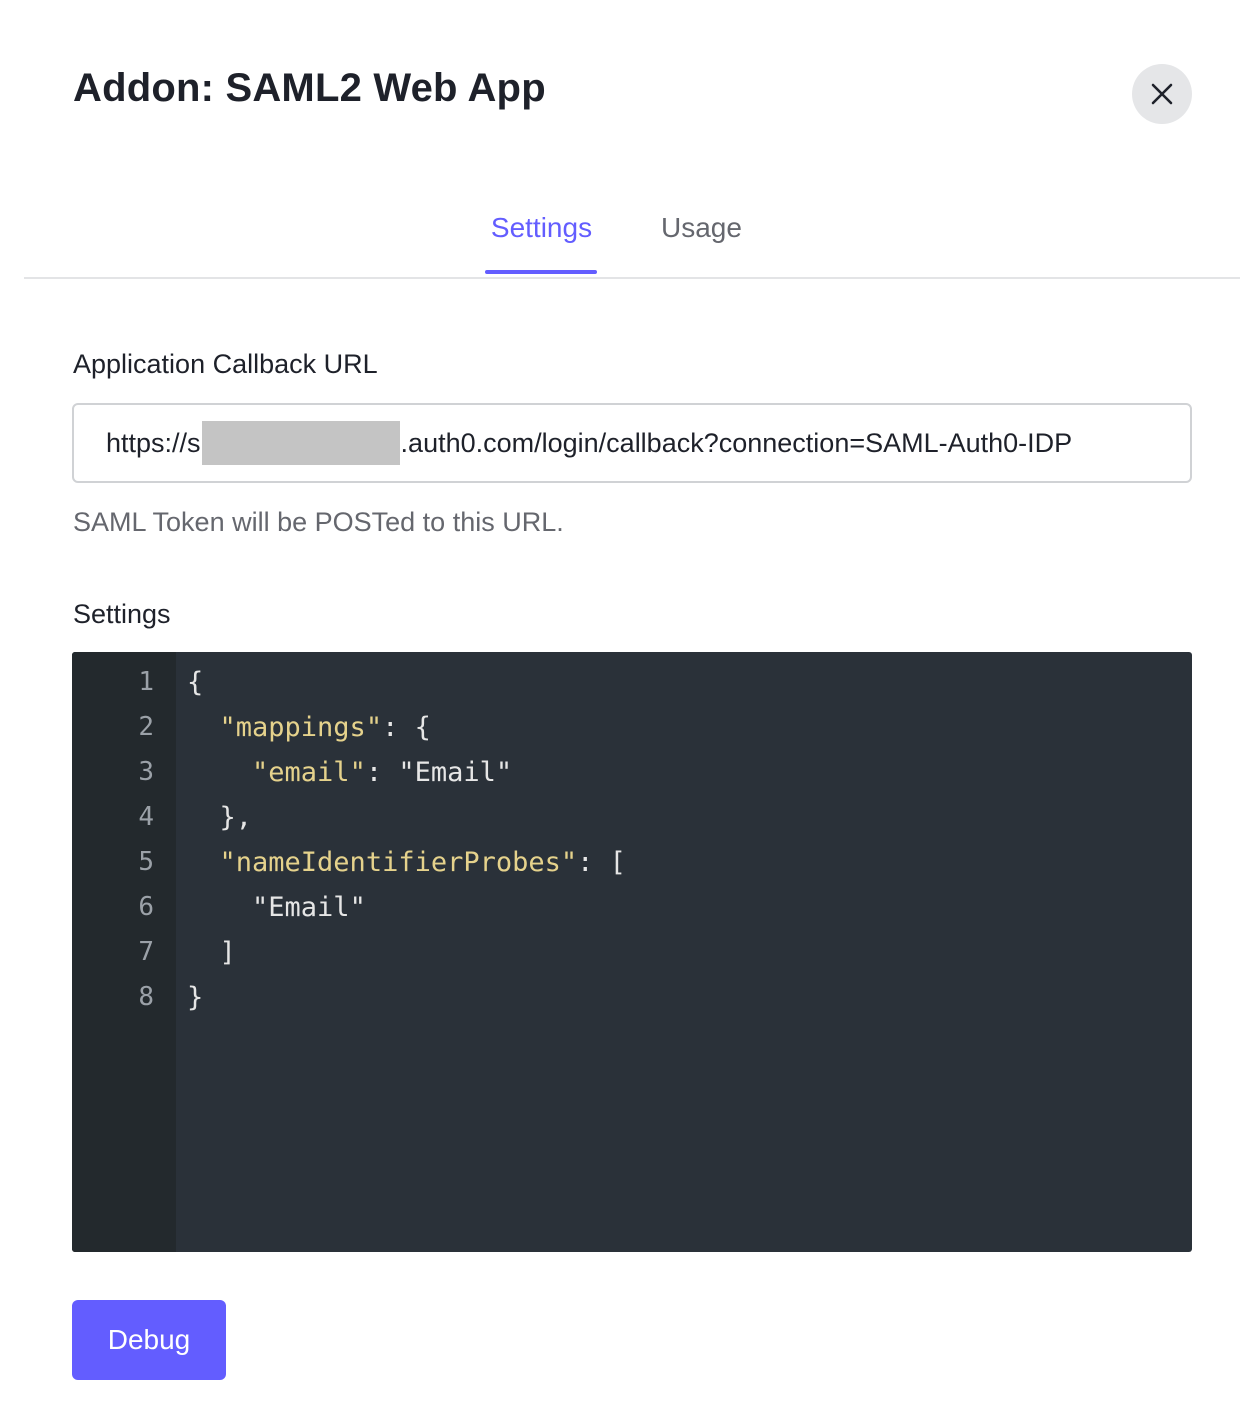  Describe the element at coordinates (300, 443) in the screenshot. I see `redacted-region` at that location.